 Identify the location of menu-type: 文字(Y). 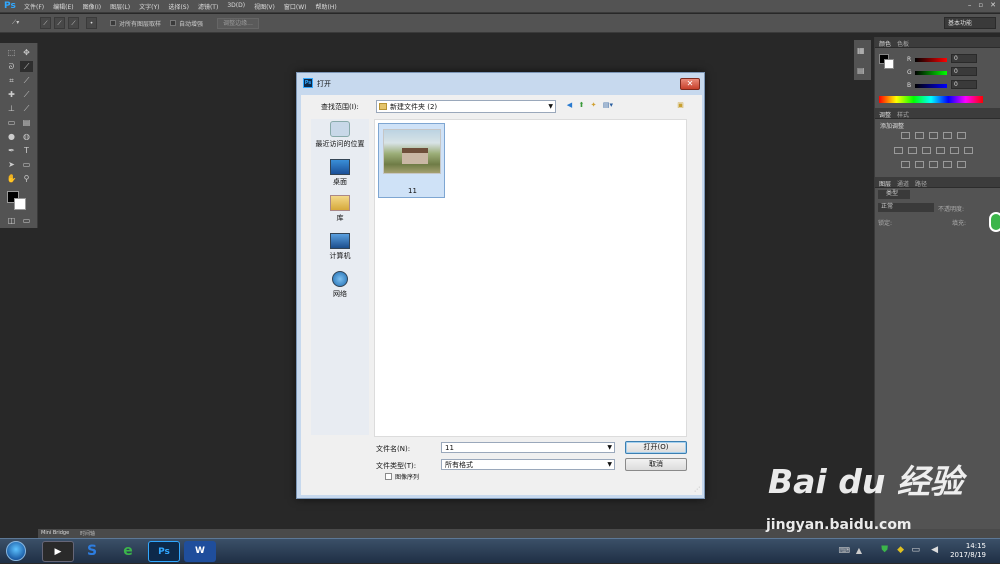
(149, 6).